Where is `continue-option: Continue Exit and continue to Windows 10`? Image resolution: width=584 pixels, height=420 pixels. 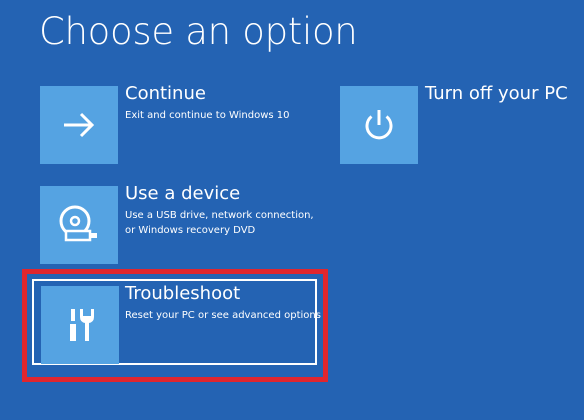
continue-option: Continue Exit and continue to Windows 10 is located at coordinates (185, 124).